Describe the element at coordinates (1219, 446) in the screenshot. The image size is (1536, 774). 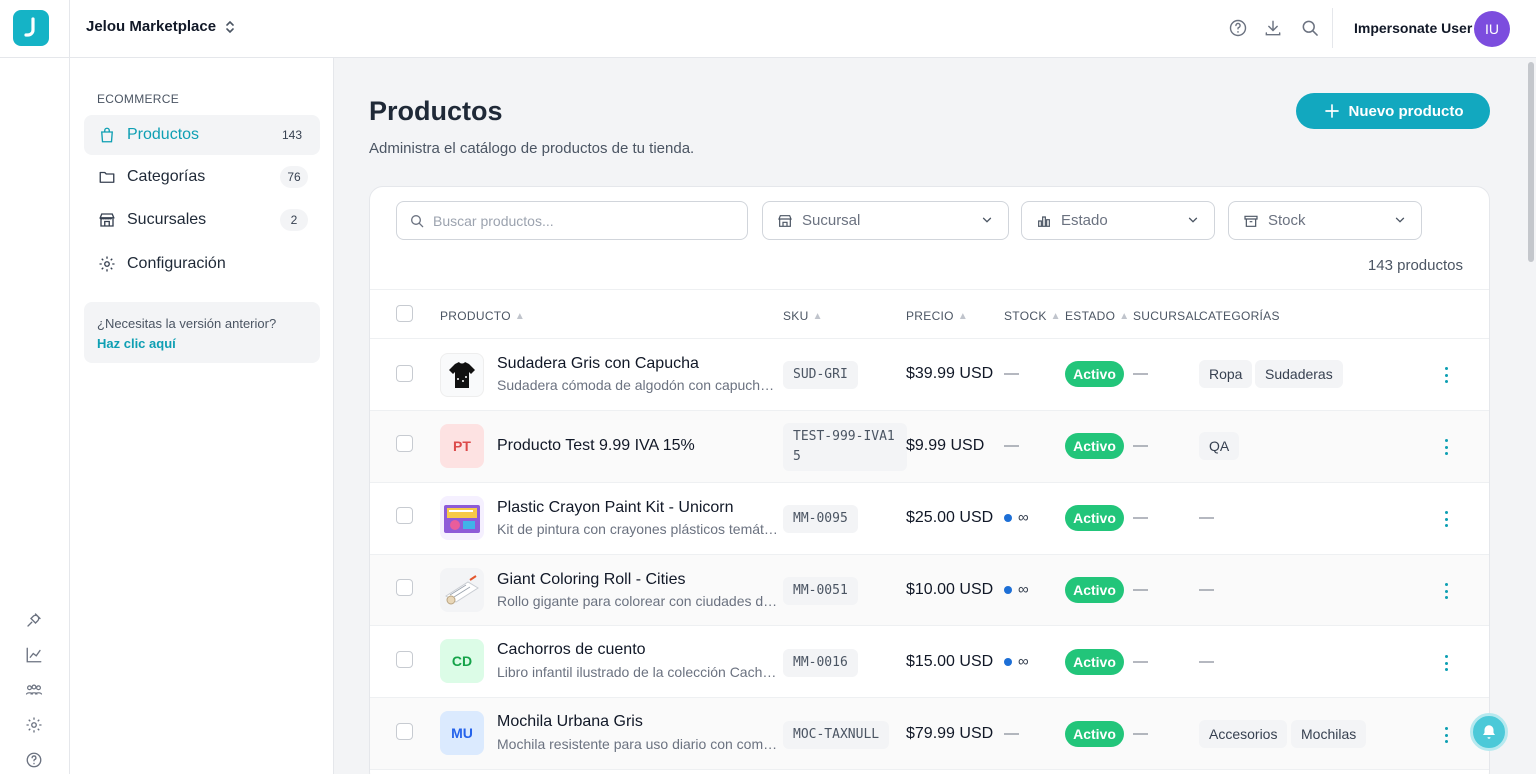
I see `category-chip: QA` at that location.